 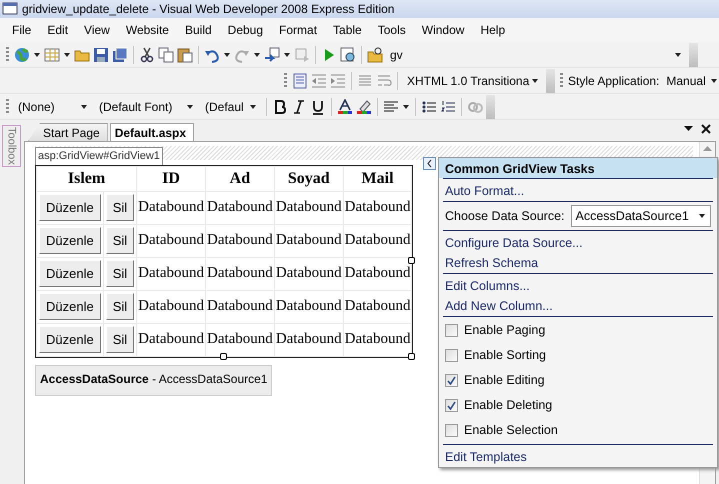 I want to click on menu-item: Debug, so click(x=246, y=30).